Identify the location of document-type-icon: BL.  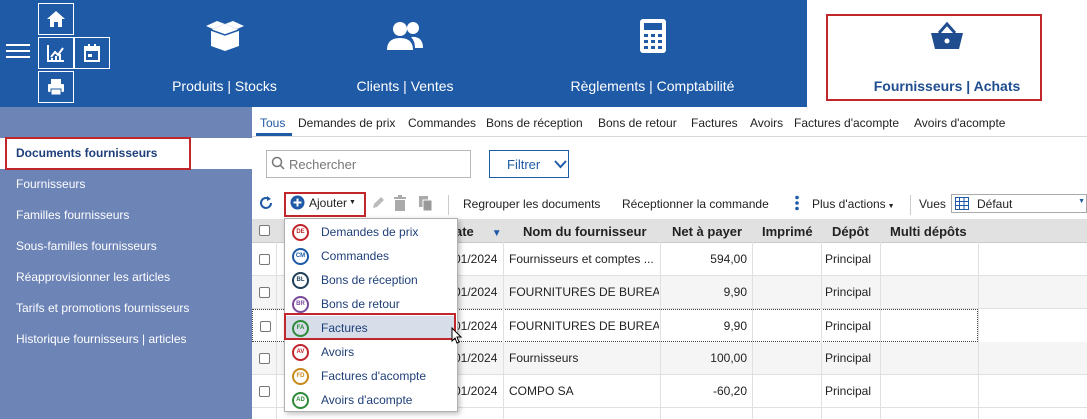
(300, 280).